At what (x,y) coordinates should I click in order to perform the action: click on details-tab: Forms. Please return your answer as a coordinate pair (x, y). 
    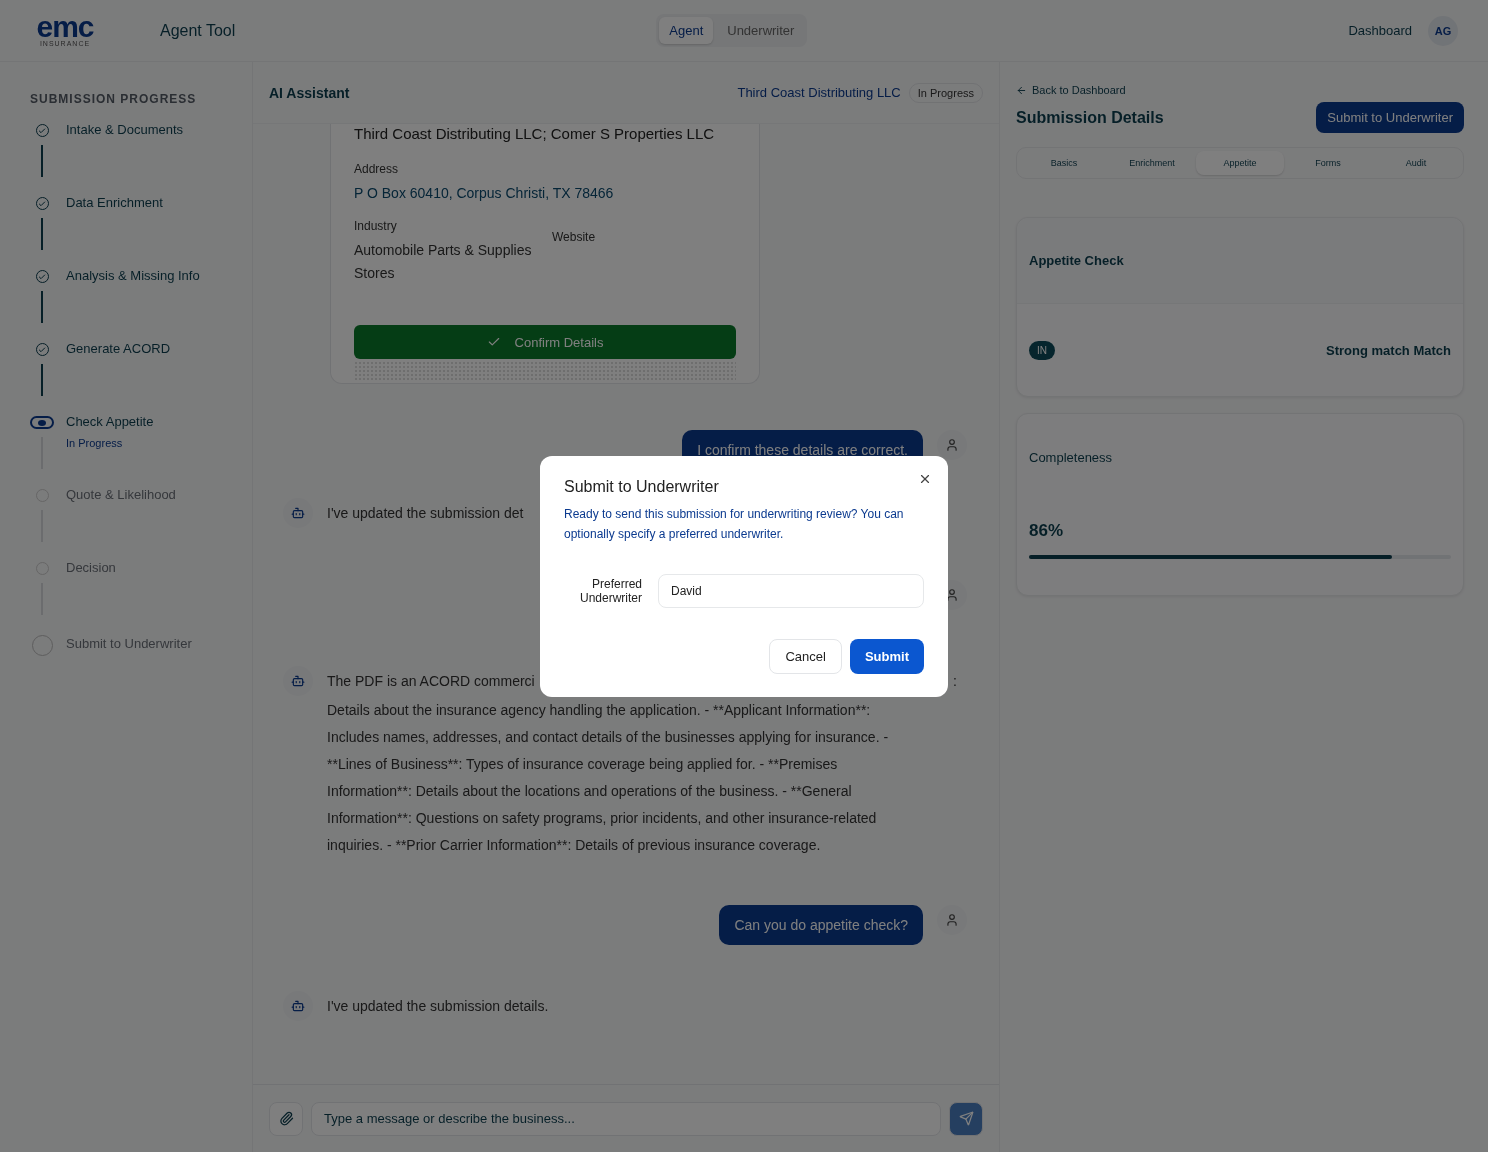
    Looking at the image, I should click on (1328, 163).